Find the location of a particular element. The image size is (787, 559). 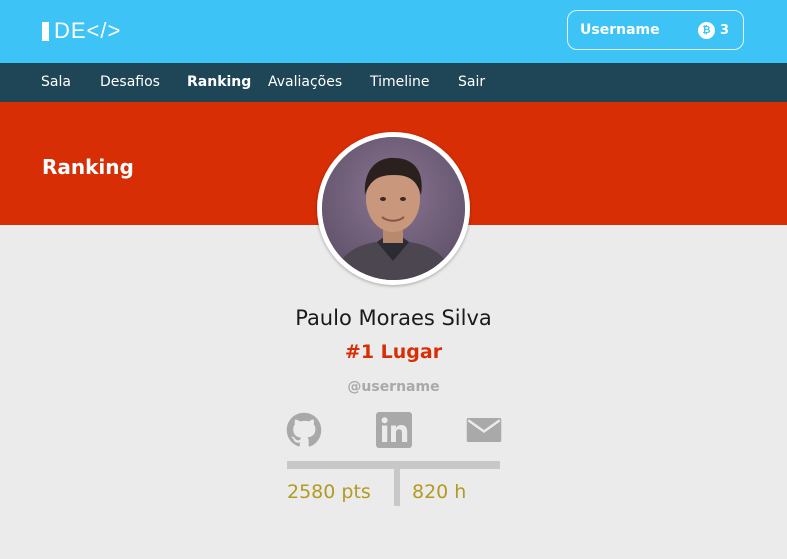

username-label: Username is located at coordinates (620, 30).